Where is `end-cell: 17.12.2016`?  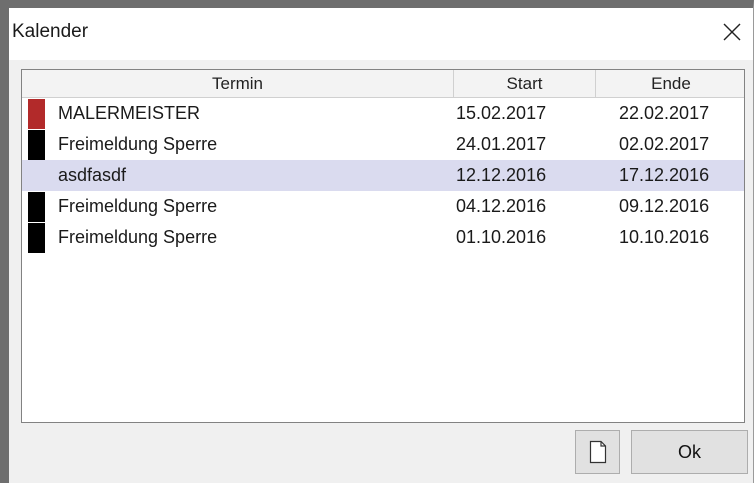 end-cell: 17.12.2016 is located at coordinates (664, 175).